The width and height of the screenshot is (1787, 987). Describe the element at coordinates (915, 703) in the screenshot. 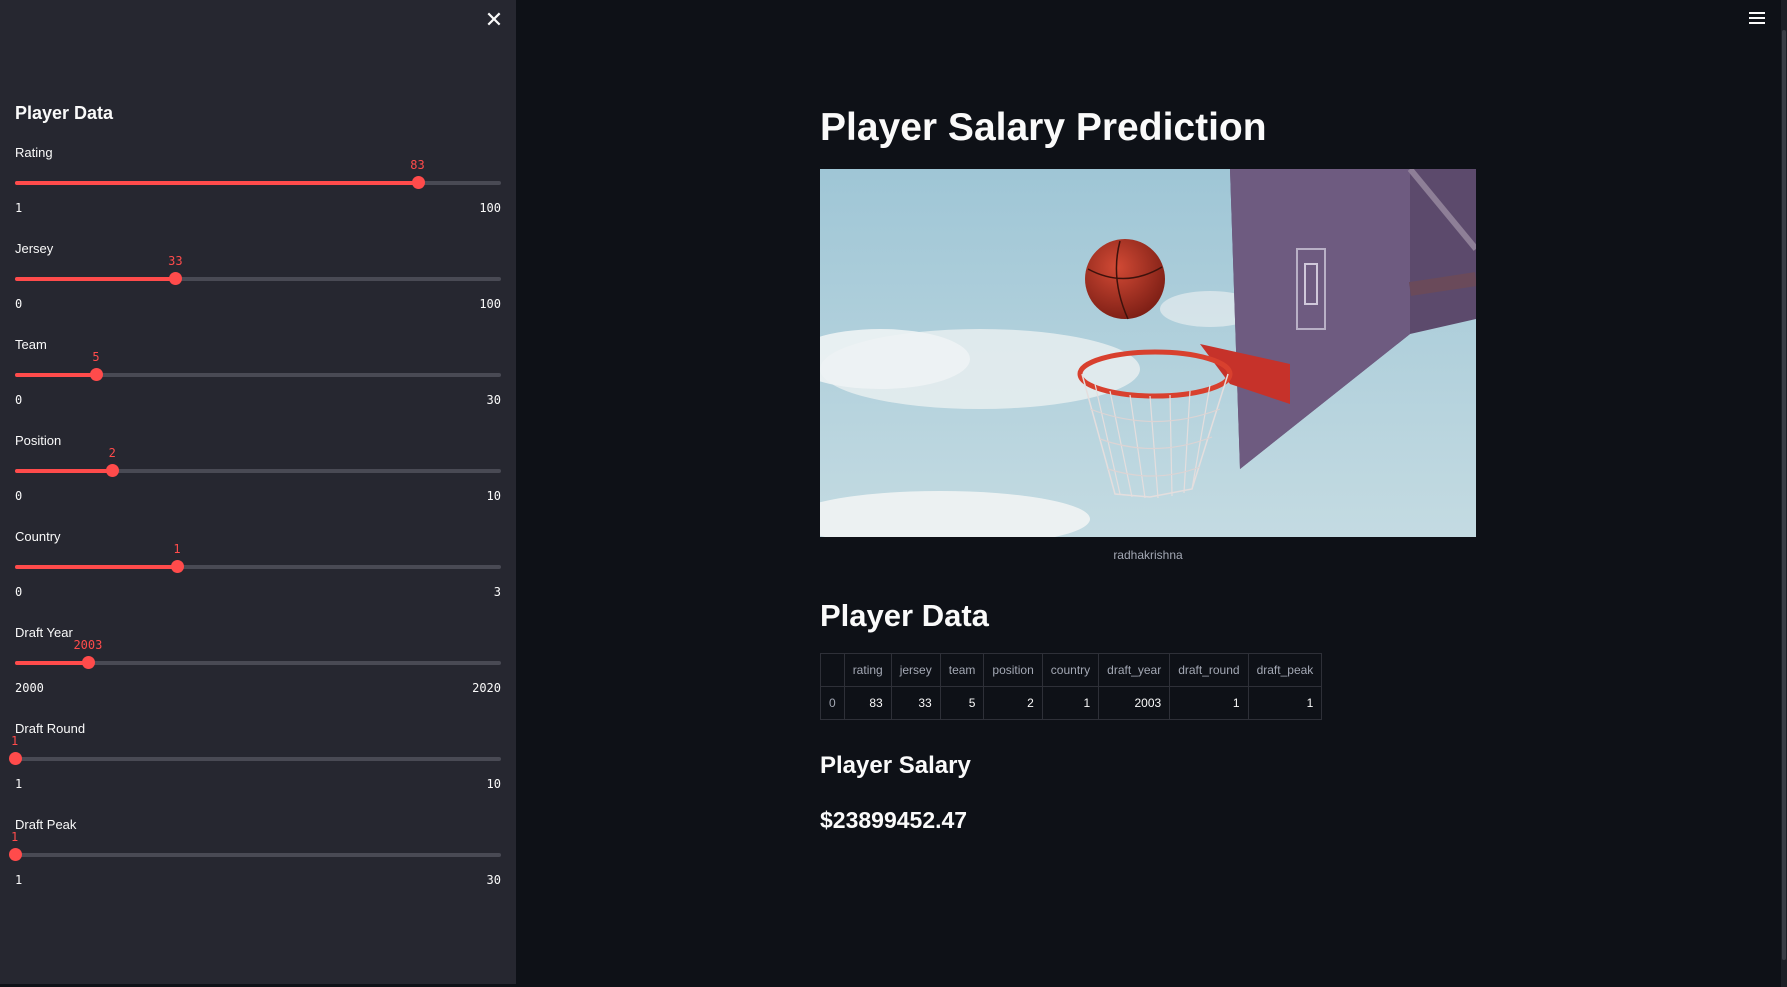

I see `table-cell: 33` at that location.